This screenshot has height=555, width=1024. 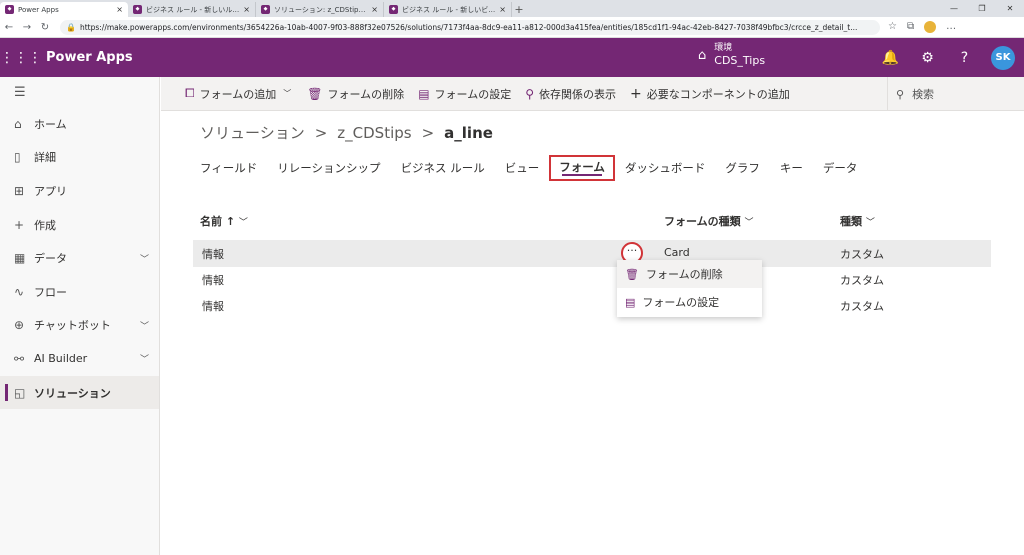 I want to click on sidebar-item-learn: ▯ 詳細, so click(x=79, y=158).